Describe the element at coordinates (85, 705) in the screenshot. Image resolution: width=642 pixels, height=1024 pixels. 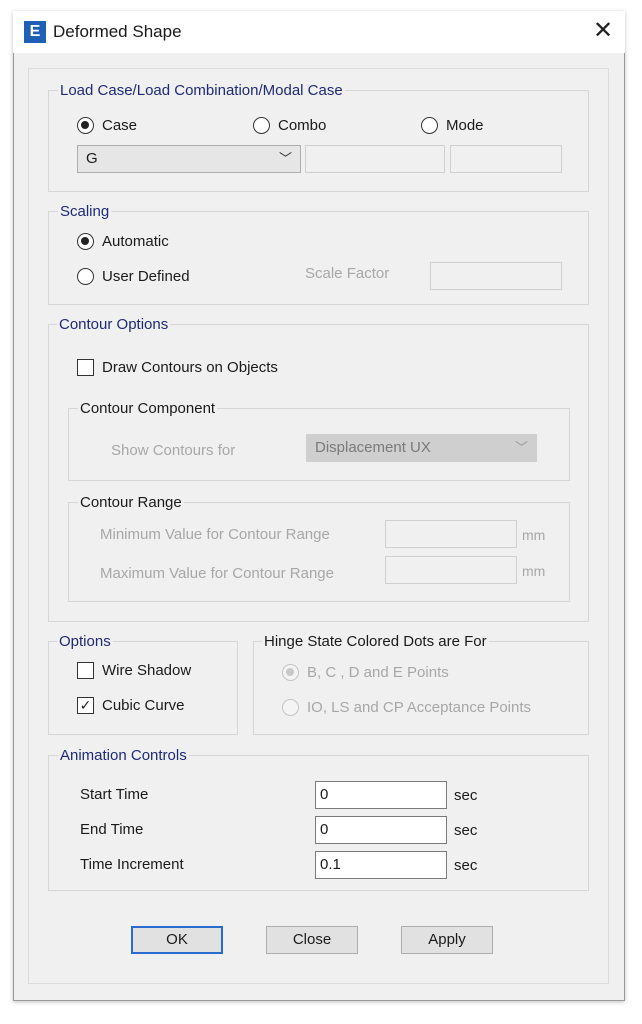
I see `cubic-curve-checkbox: ✓` at that location.